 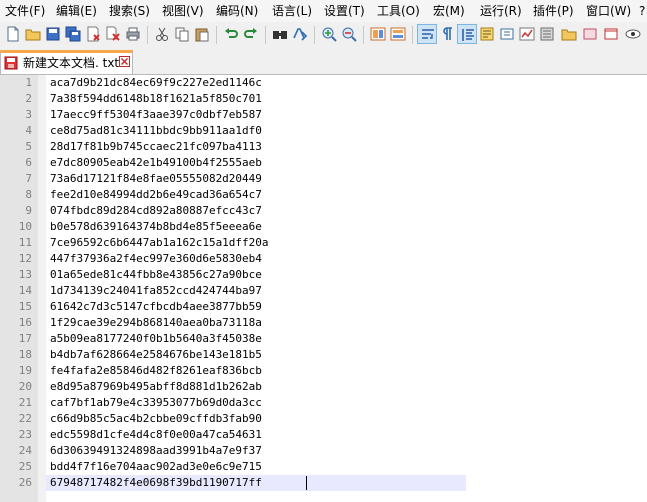 I want to click on code-line: a5b09ea8177240f0b1b5640a3f45038e, so click(x=156, y=339).